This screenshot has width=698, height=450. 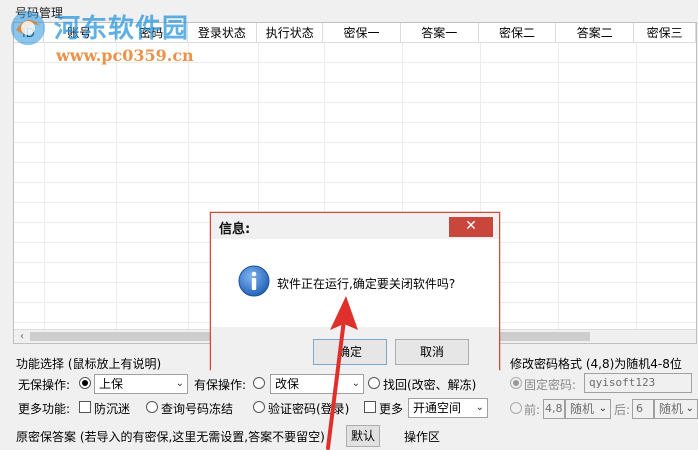 I want to click on front-label: 前:, so click(x=532, y=410).